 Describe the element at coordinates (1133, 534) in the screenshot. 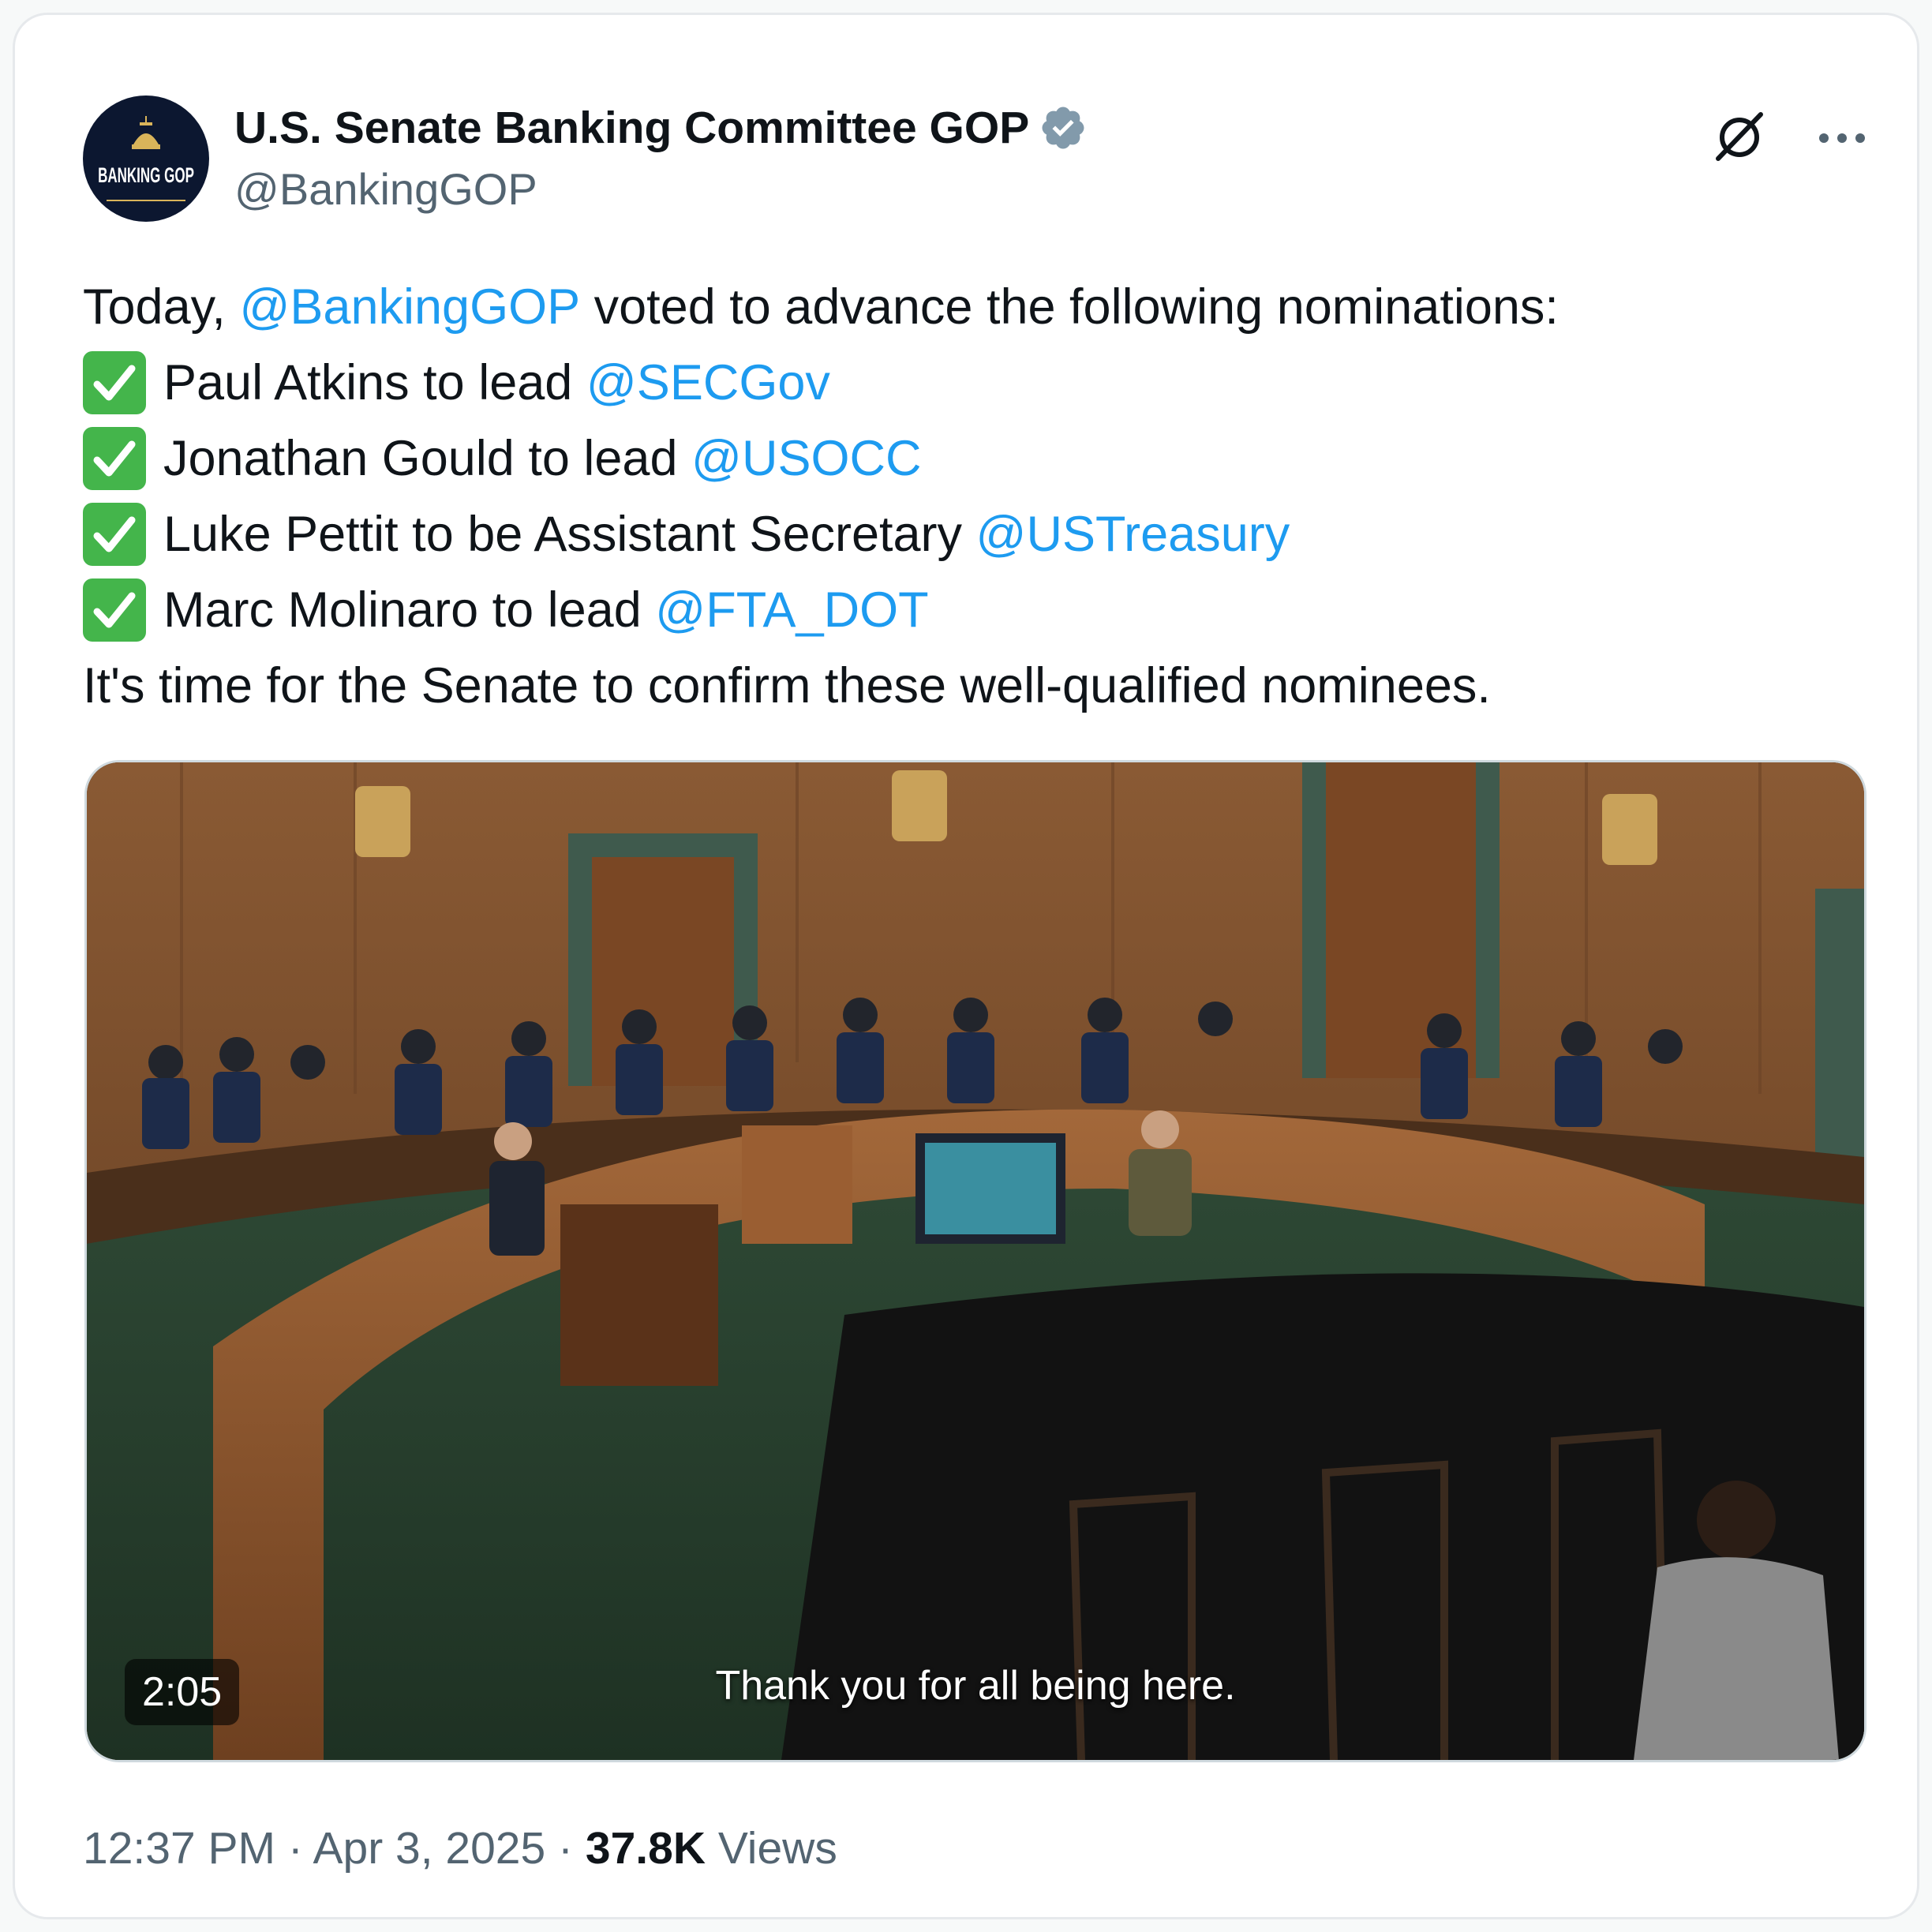

I see `mention-link: @USTreasury` at that location.